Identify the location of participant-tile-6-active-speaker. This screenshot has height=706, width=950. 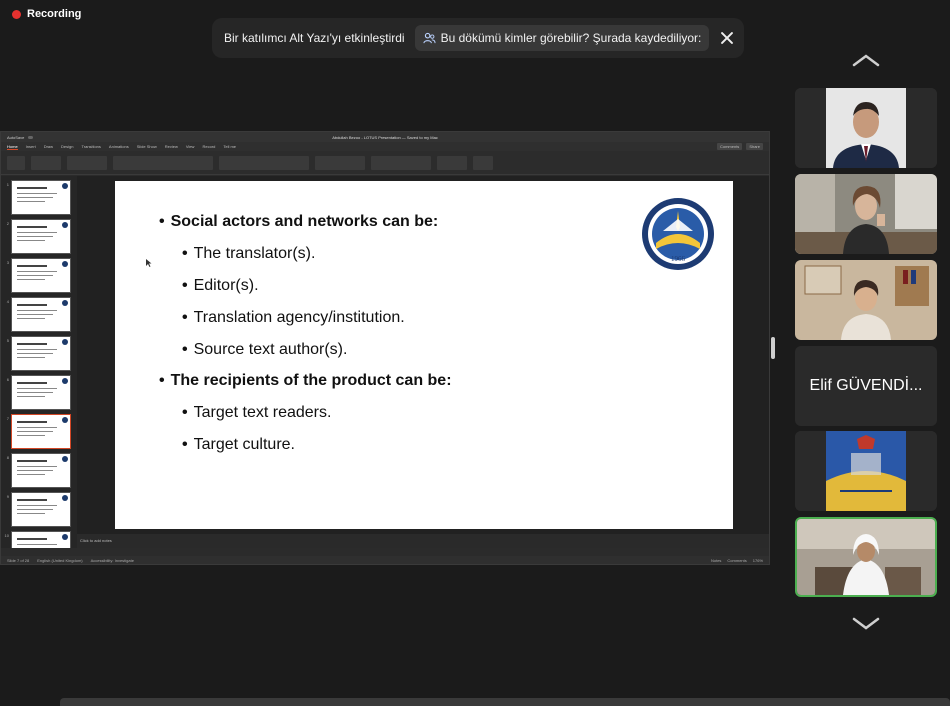
(866, 557).